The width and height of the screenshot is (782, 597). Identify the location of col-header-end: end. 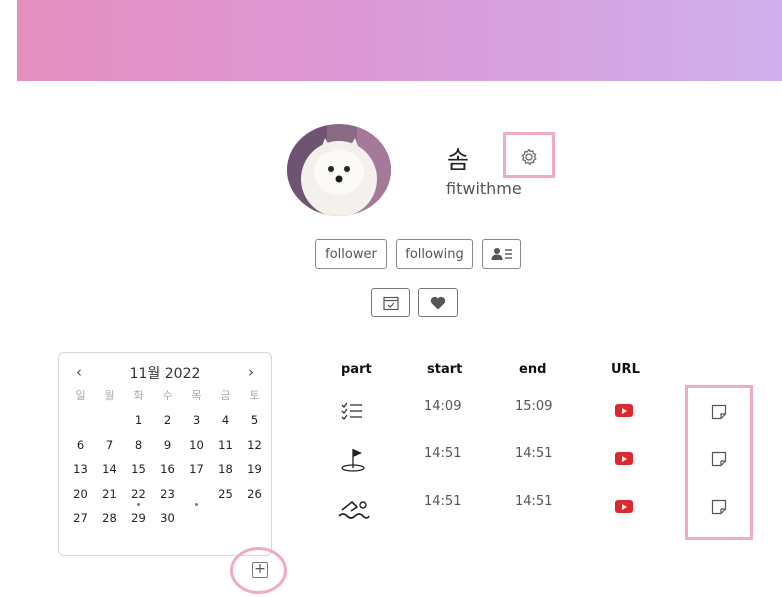
(533, 369).